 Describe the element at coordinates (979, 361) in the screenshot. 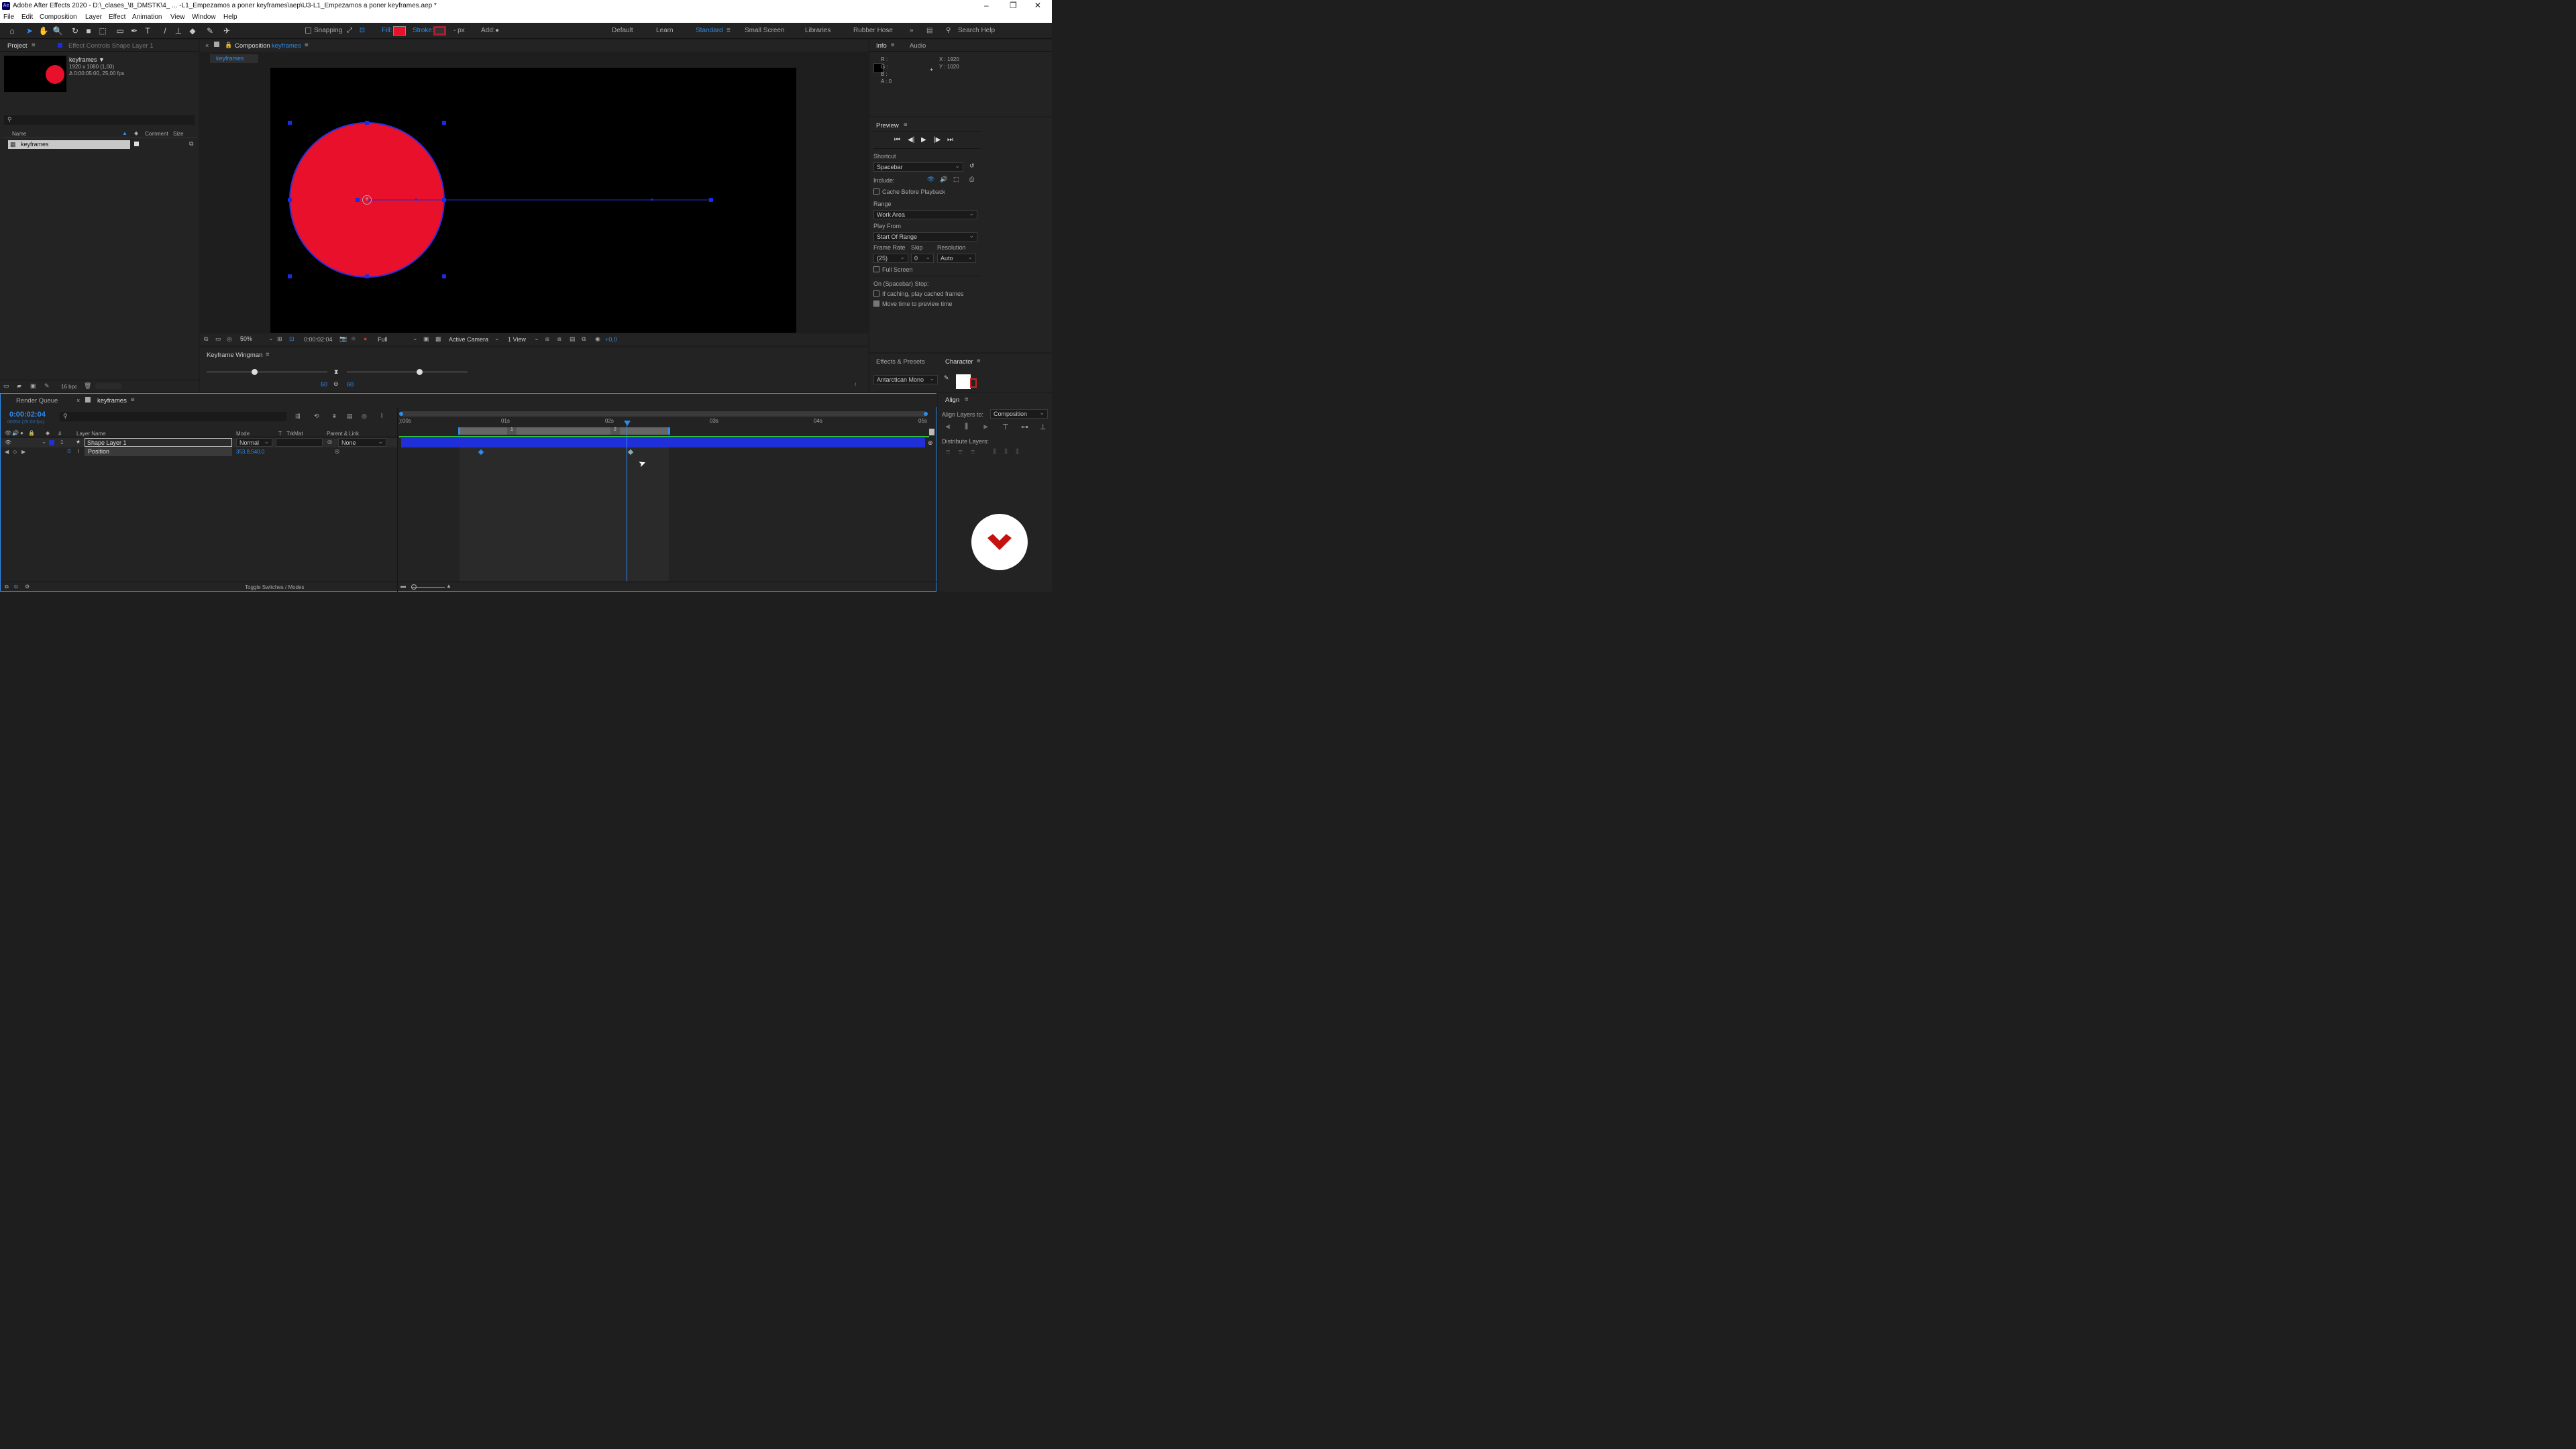

I see `character-menu-icon: ≡` at that location.